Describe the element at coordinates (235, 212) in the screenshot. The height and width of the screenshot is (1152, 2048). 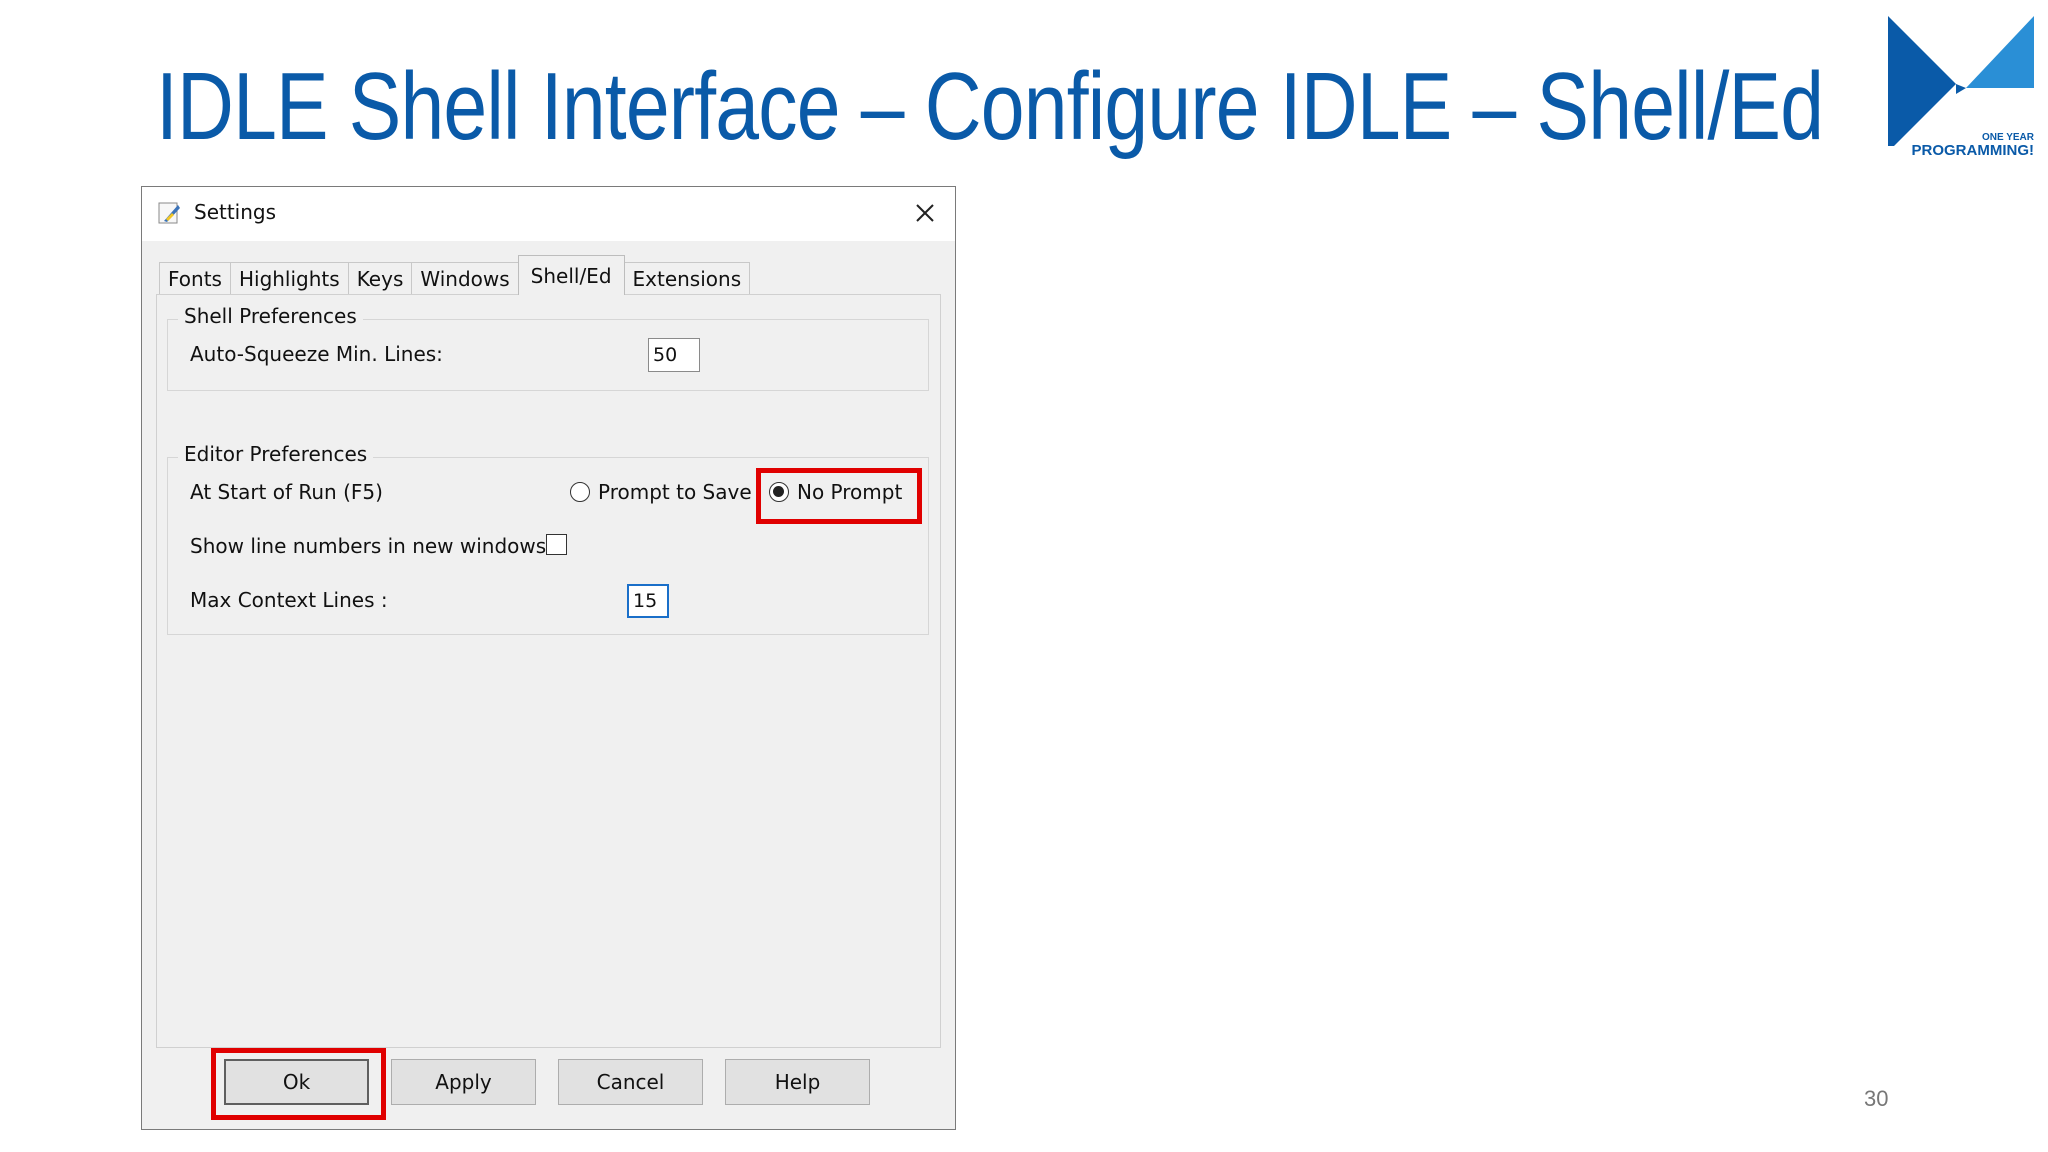
I see `dialog-title: Settings` at that location.